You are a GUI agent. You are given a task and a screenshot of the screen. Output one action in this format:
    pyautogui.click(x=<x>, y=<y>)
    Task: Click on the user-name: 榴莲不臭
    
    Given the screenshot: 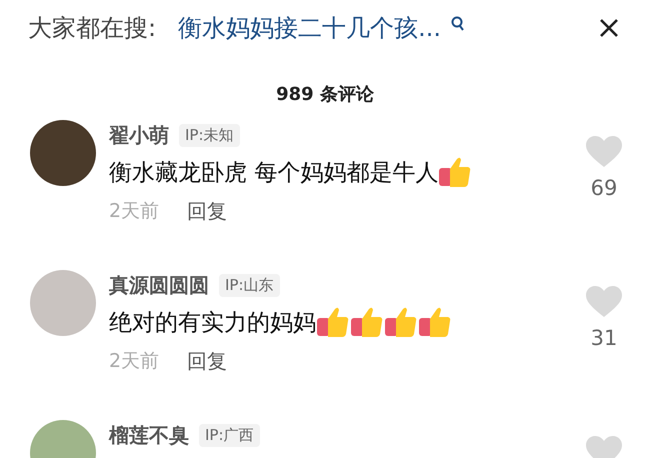 What is the action you would take?
    pyautogui.click(x=149, y=435)
    